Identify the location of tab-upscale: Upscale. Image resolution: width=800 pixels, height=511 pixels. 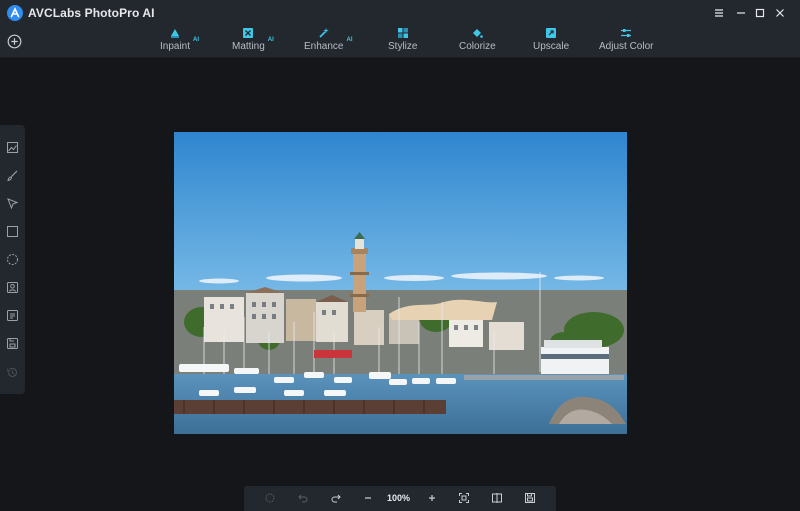
(551, 41).